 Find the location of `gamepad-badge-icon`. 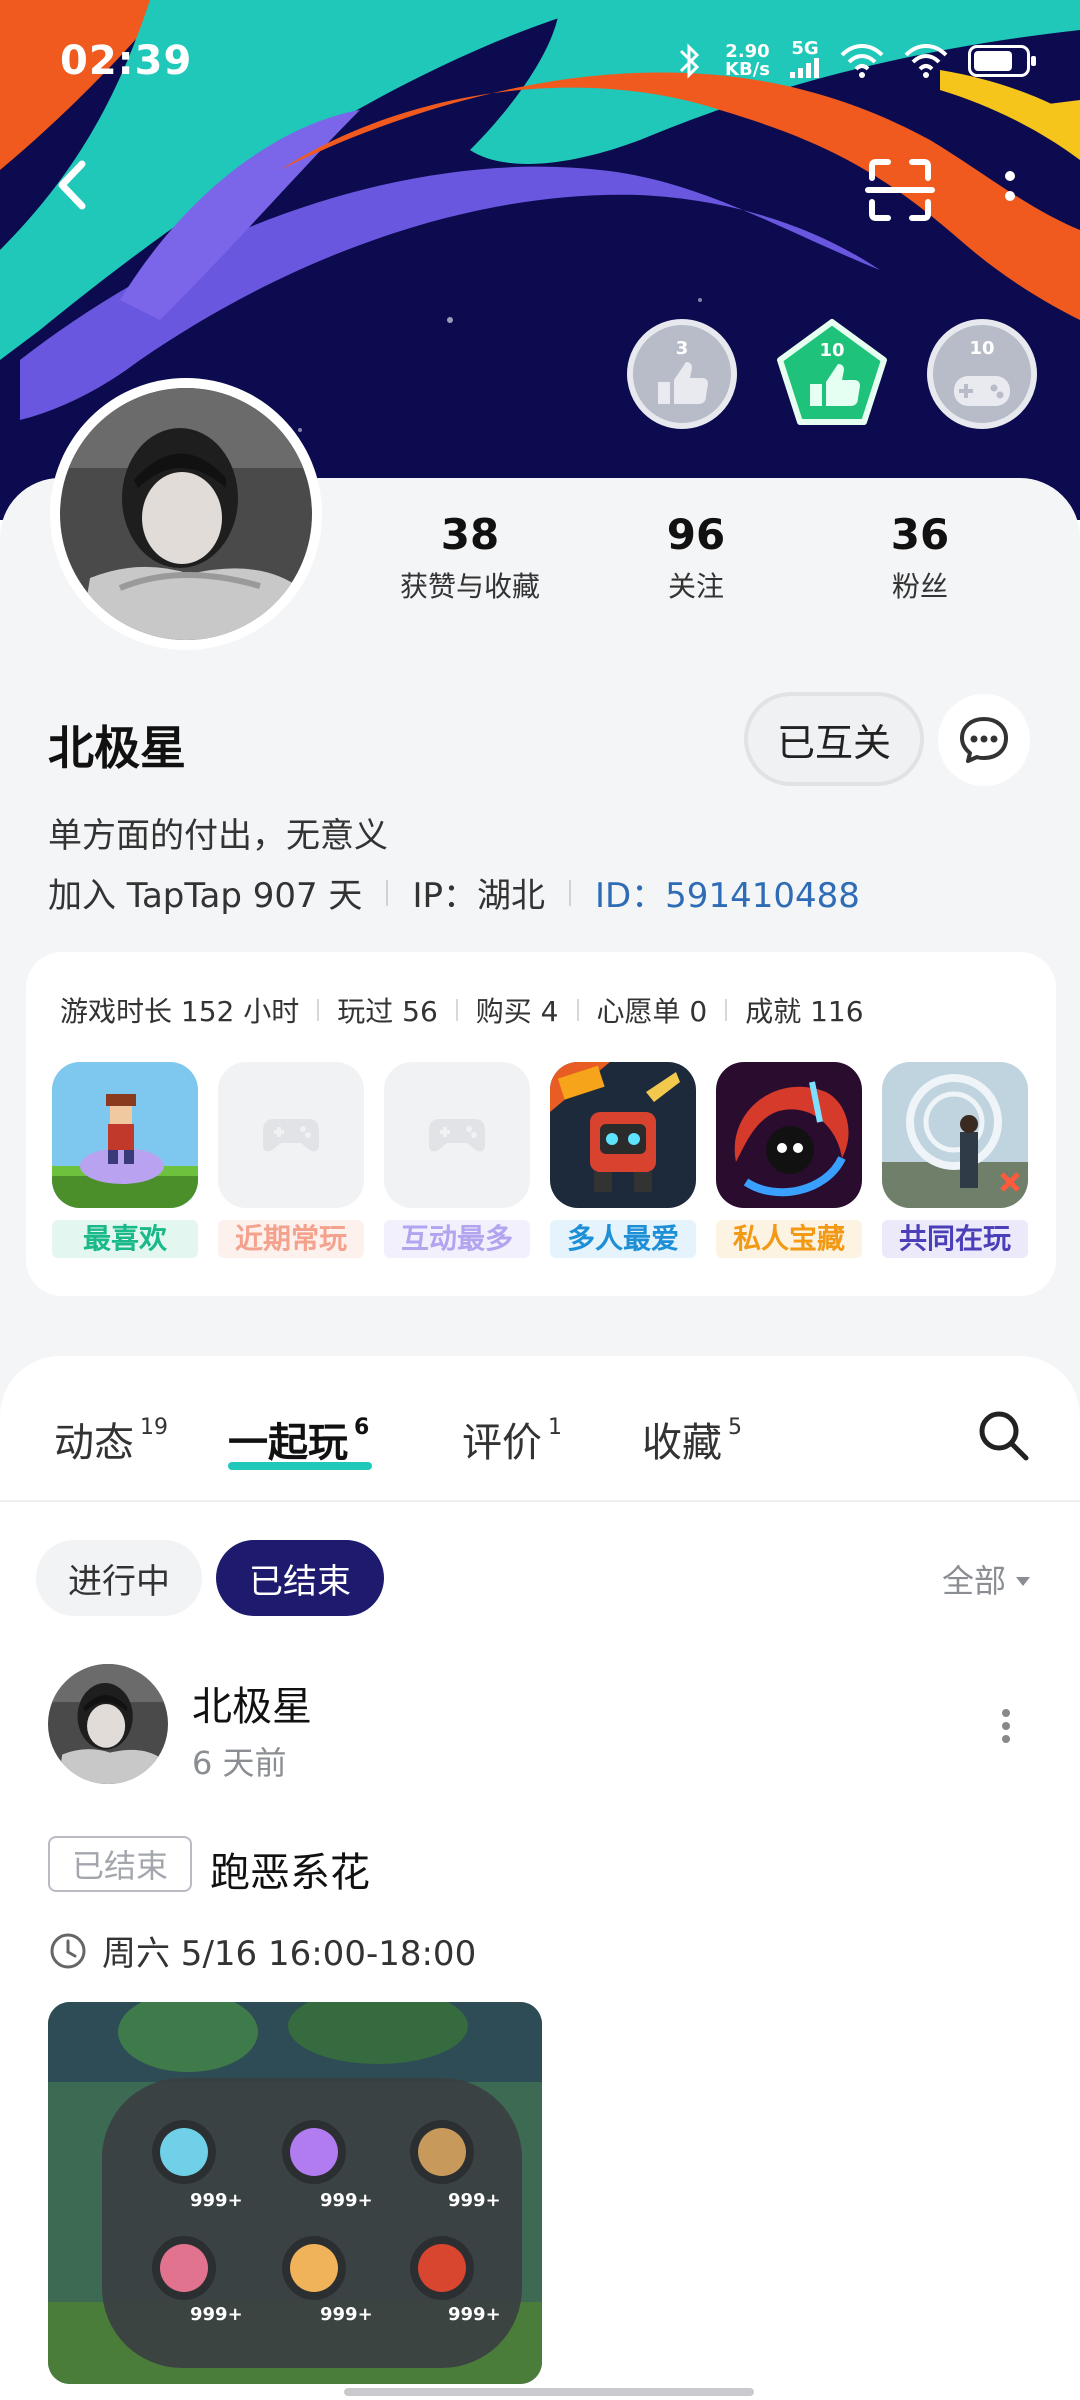

gamepad-badge-icon is located at coordinates (982, 374).